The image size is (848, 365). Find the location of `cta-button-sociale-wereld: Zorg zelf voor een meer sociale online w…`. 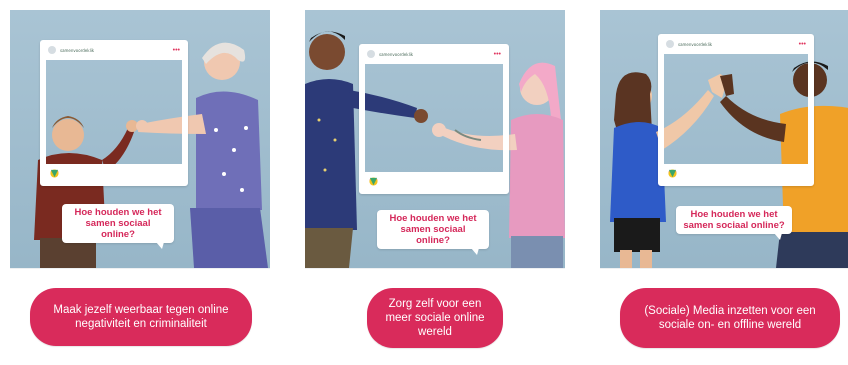

cta-button-sociale-wereld: Zorg zelf voor een meer sociale online w… is located at coordinates (435, 318).